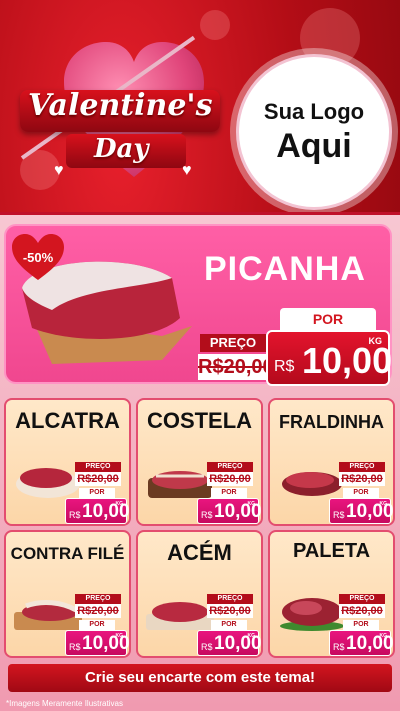 This screenshot has width=400, height=711. What do you see at coordinates (67, 553) in the screenshot?
I see `product-name: CONTRA FILÉ` at bounding box center [67, 553].